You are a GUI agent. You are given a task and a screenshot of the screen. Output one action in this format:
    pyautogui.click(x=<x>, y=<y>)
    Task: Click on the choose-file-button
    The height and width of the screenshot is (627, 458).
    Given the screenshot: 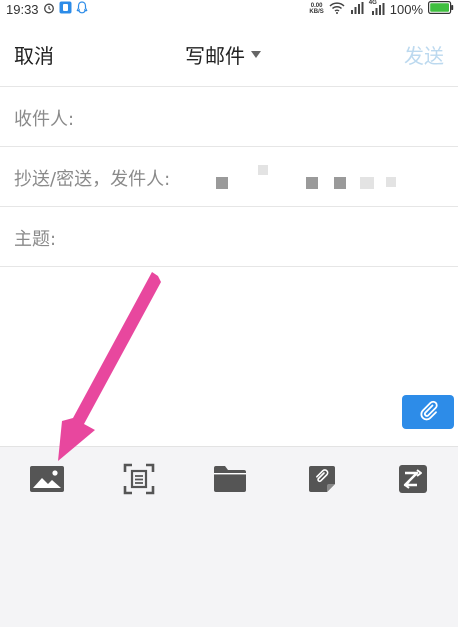 What is the action you would take?
    pyautogui.click(x=230, y=481)
    